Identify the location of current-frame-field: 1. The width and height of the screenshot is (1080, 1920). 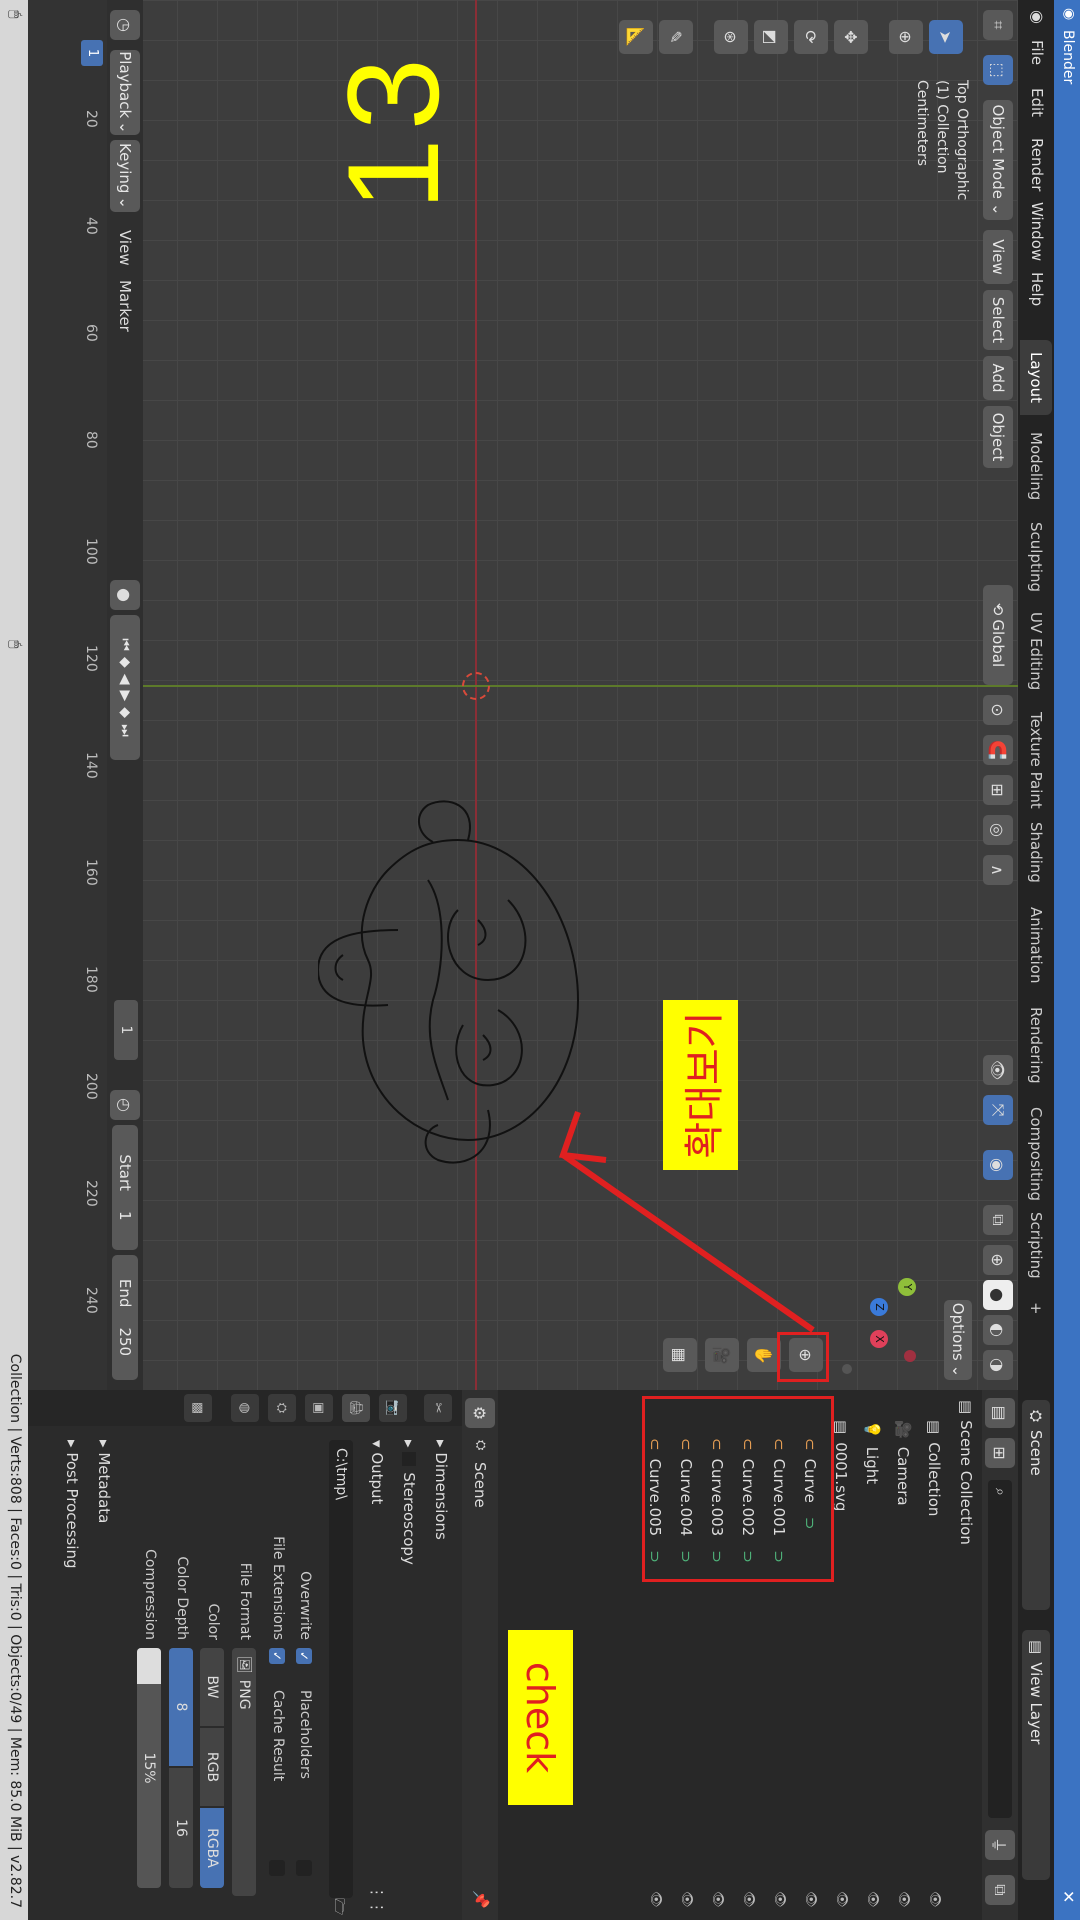
(126, 1030).